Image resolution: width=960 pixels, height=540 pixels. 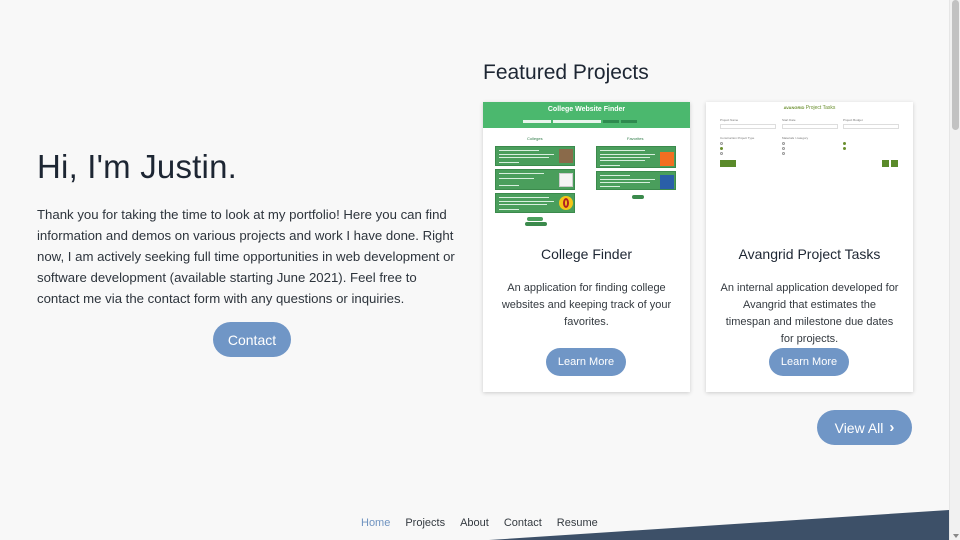 I want to click on scrollbar-thumb, so click(x=955, y=65).